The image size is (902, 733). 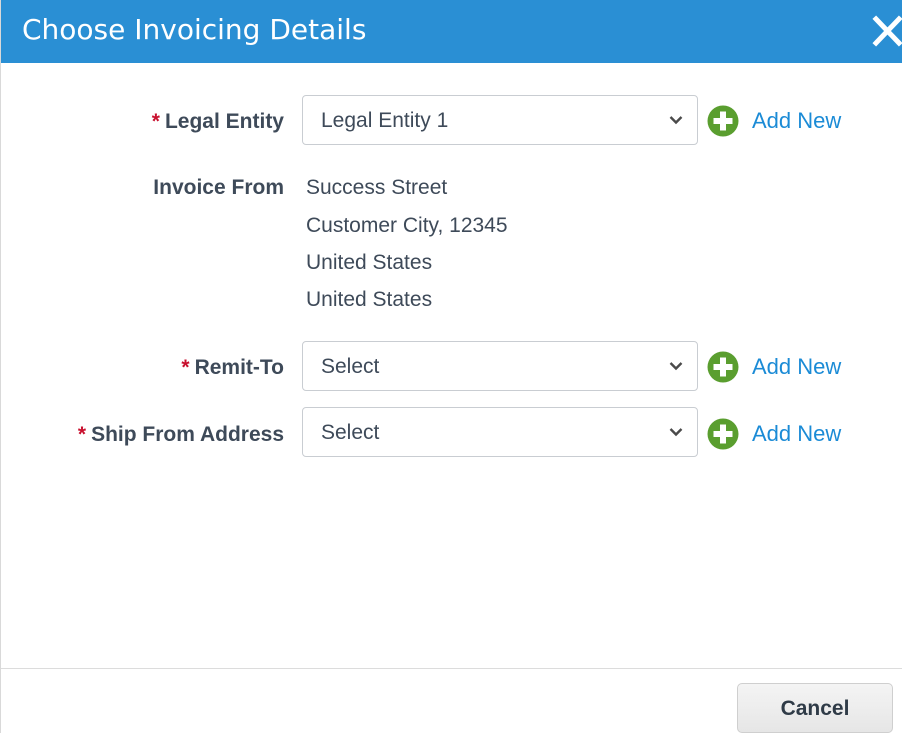 What do you see at coordinates (217, 121) in the screenshot?
I see `legal-entity-label: * Legal Entity` at bounding box center [217, 121].